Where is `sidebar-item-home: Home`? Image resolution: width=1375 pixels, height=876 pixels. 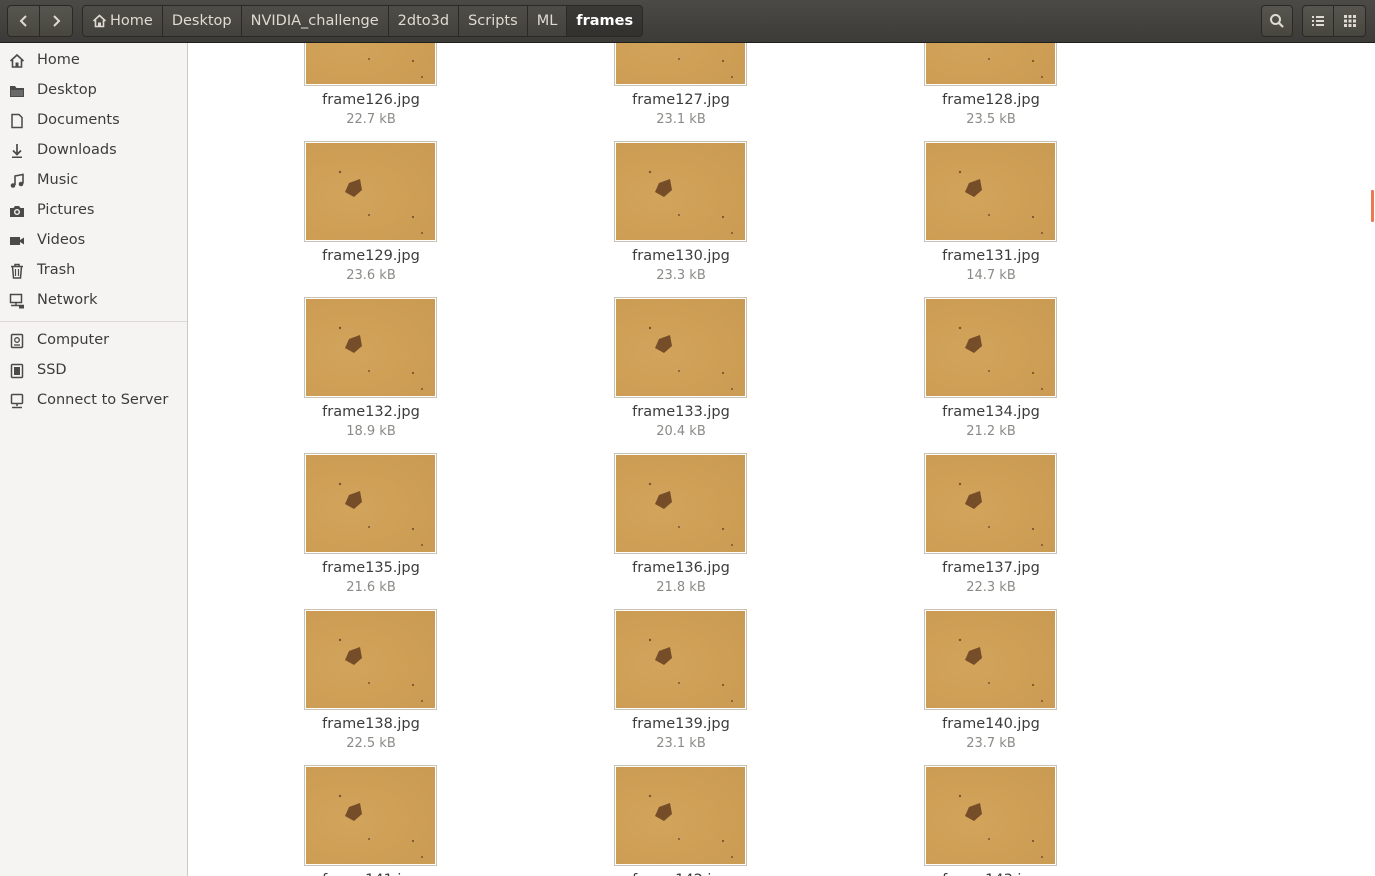 sidebar-item-home: Home is located at coordinates (93, 61).